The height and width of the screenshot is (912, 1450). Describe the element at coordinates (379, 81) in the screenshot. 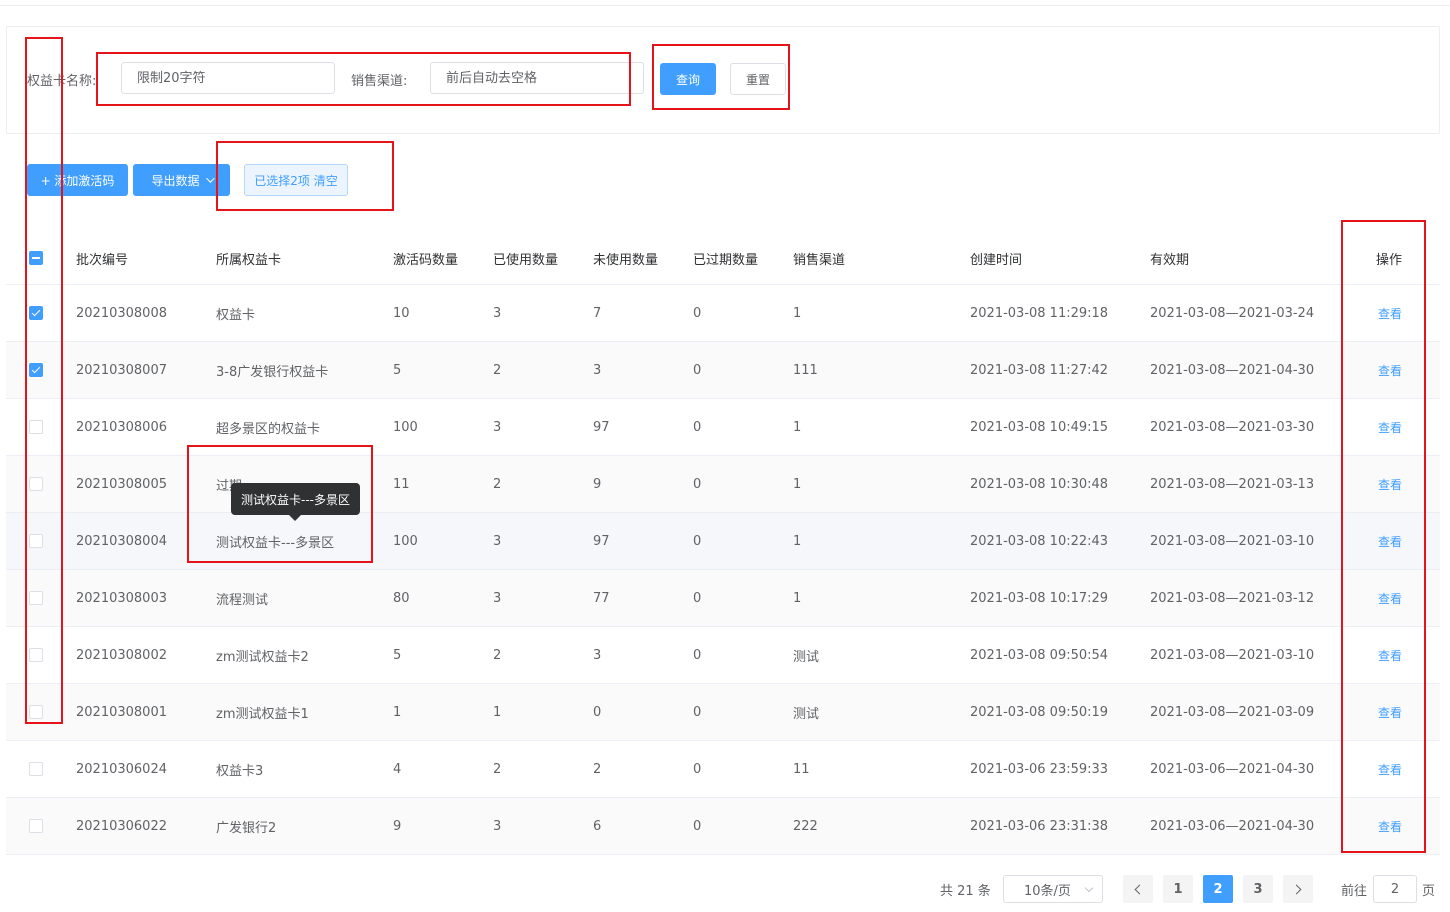

I see `channel-label: 销售渠道:` at that location.